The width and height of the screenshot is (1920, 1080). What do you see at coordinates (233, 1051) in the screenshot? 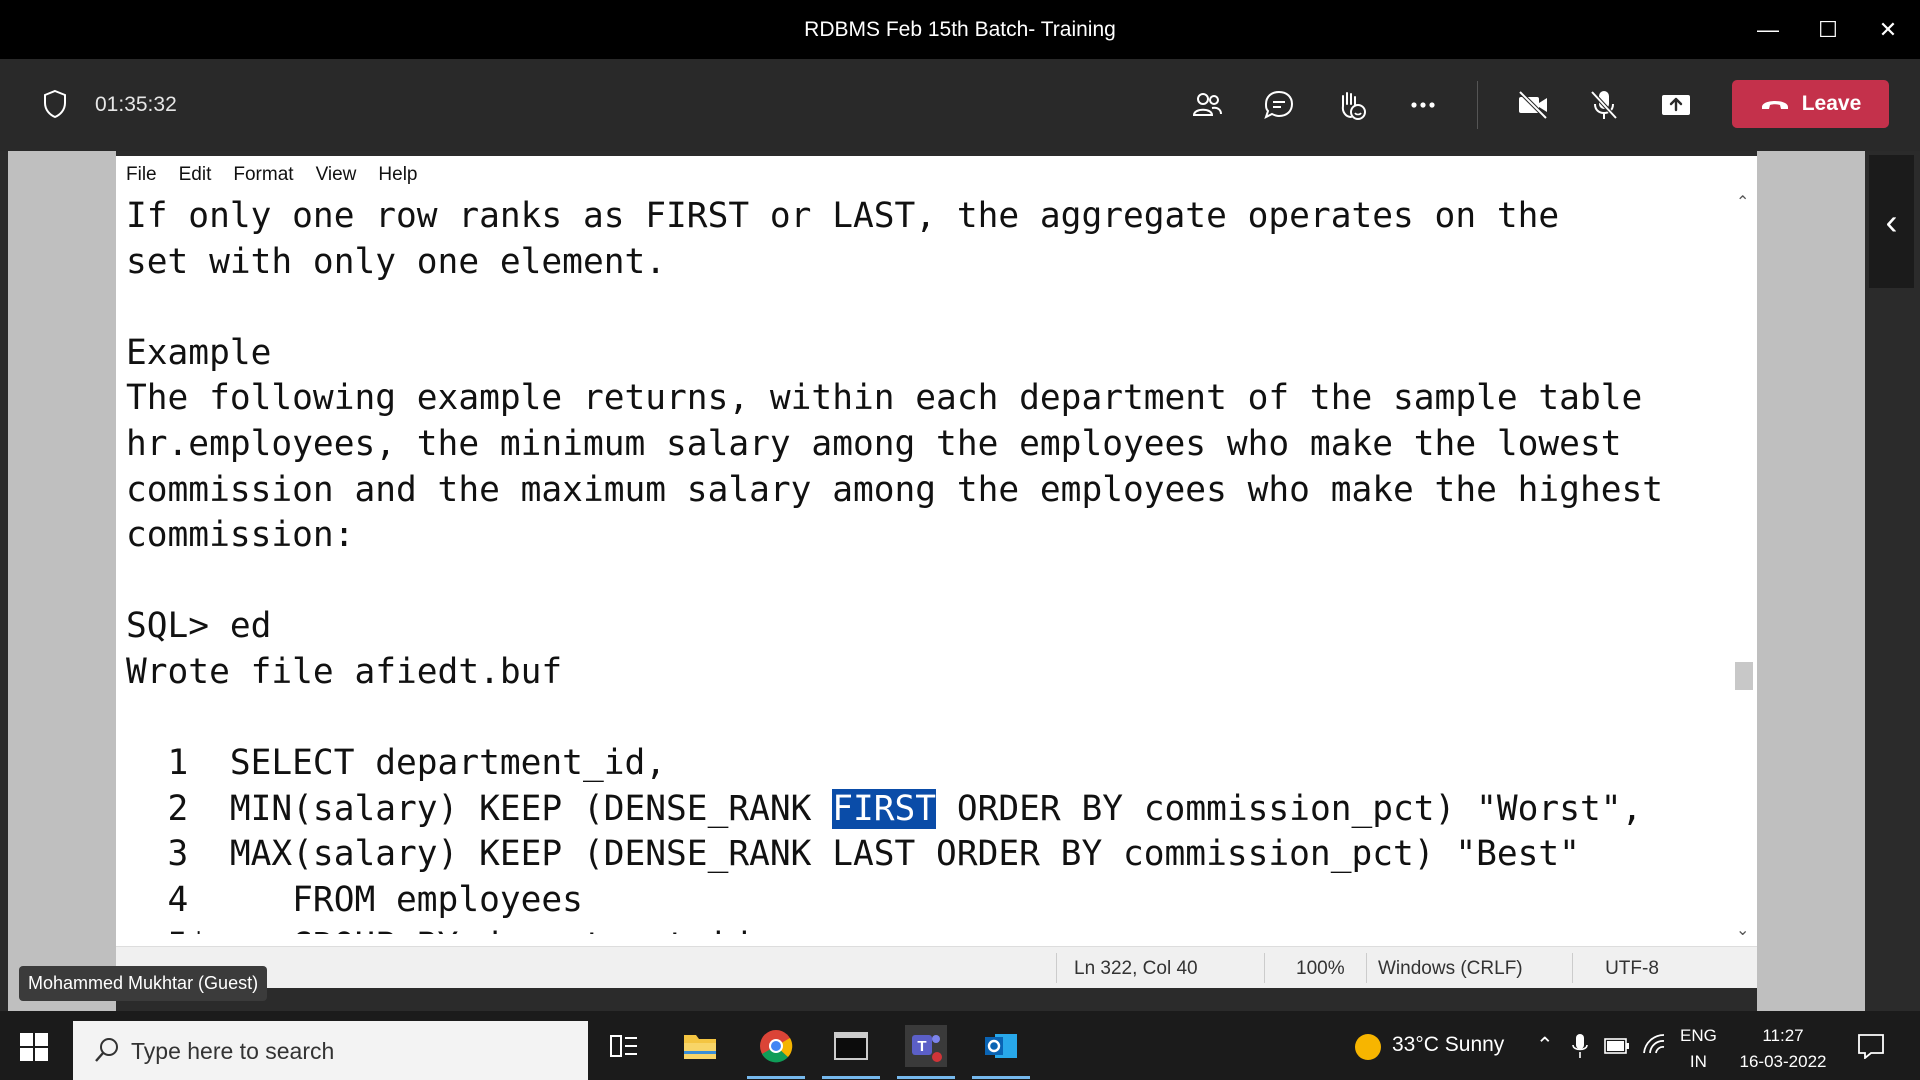
I see `search-placeholder: Type here to search` at bounding box center [233, 1051].